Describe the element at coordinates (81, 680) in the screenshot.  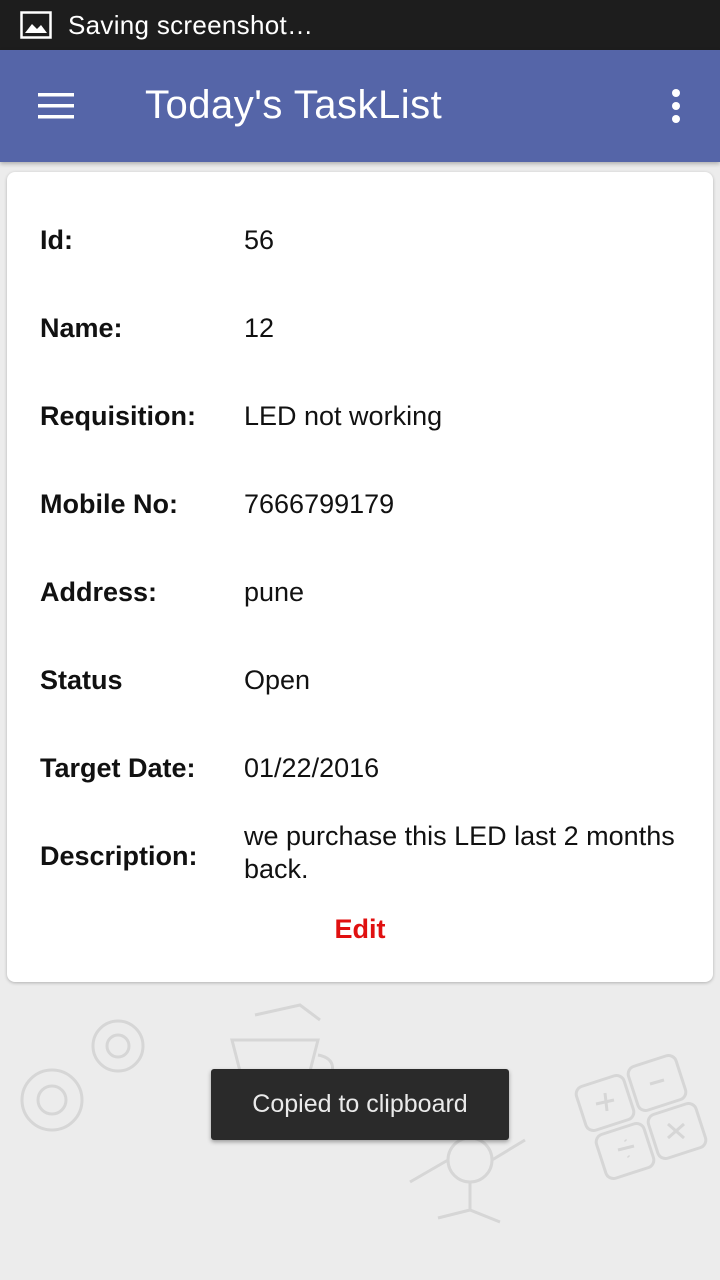
I see `field-label: Status` at that location.